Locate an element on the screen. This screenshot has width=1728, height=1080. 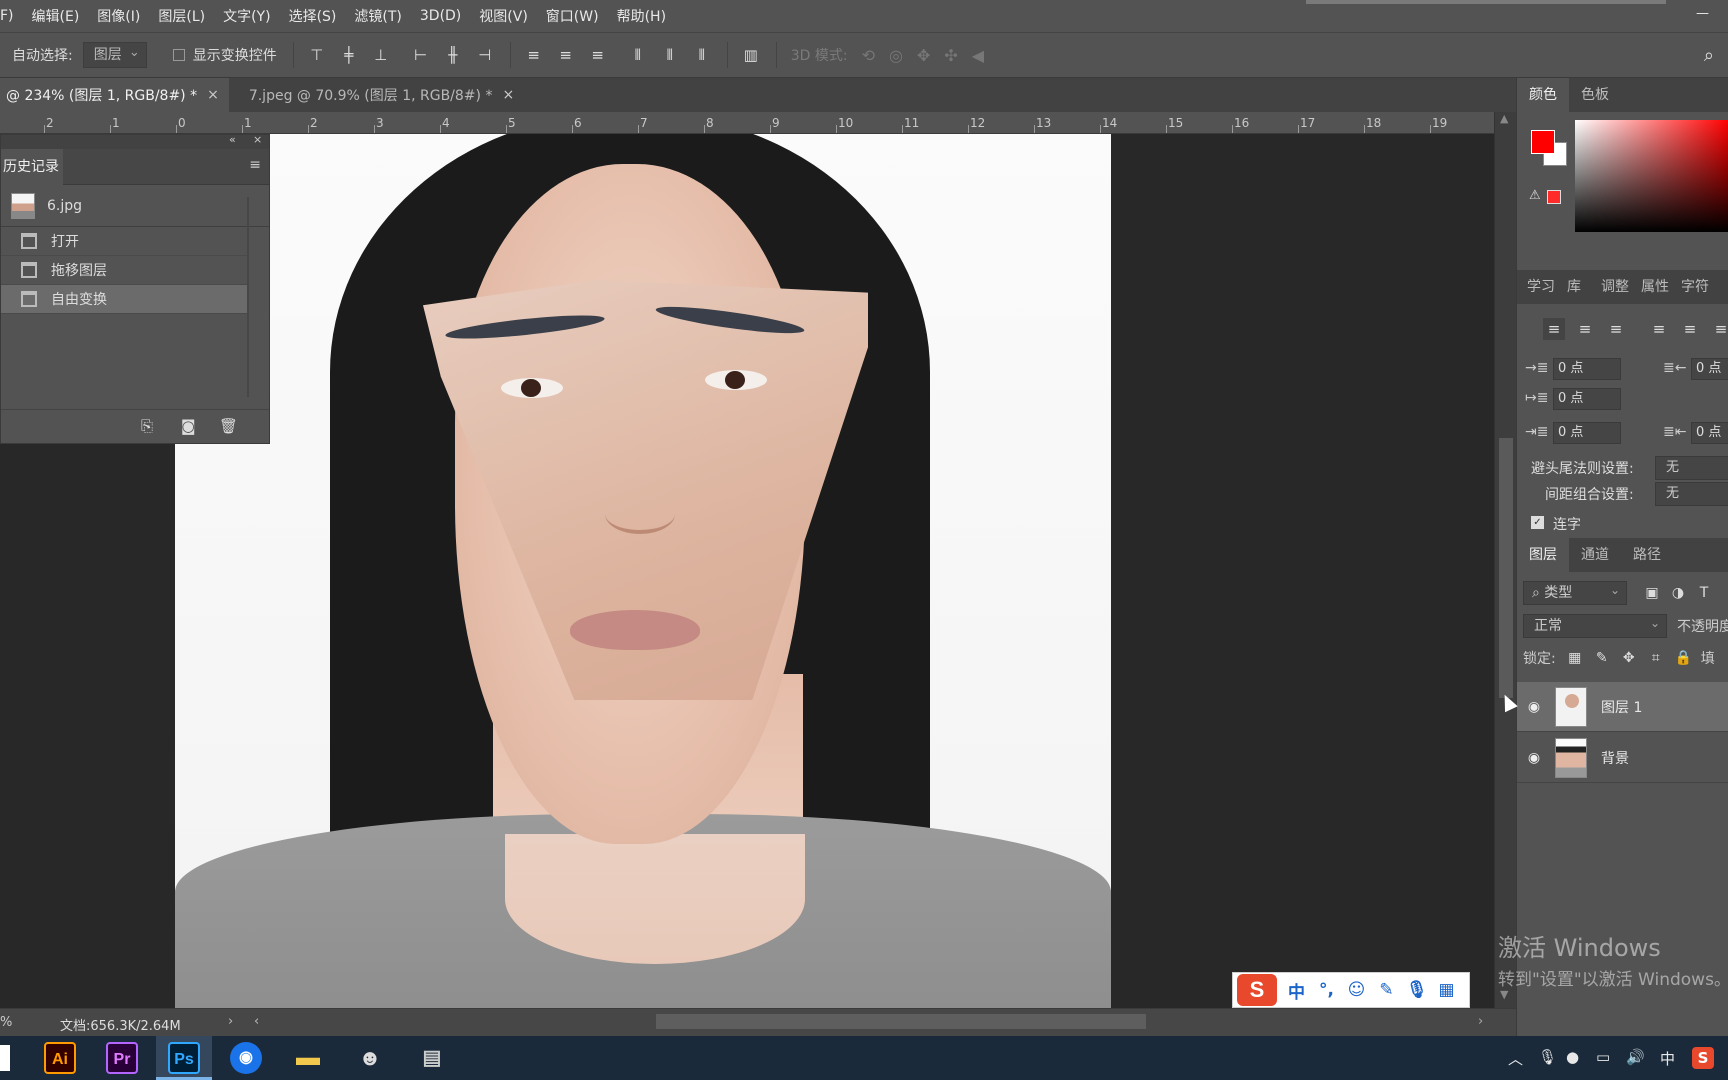
distribute-vcenter-icon: ≡ is located at coordinates (566, 55).